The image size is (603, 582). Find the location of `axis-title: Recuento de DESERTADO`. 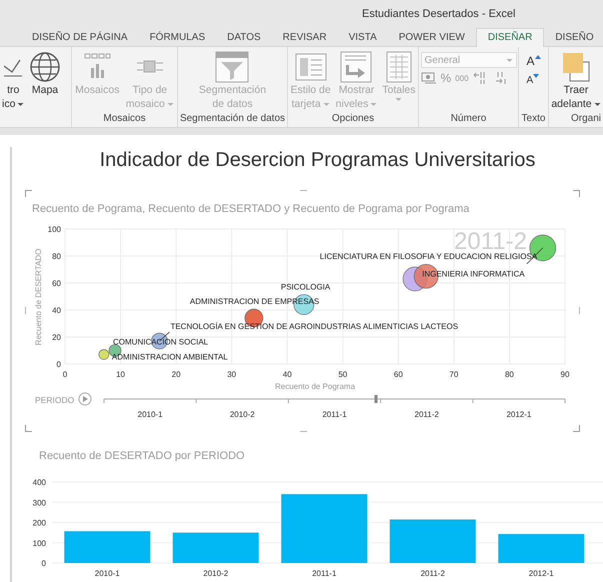

axis-title: Recuento de DESERTADO is located at coordinates (38, 297).